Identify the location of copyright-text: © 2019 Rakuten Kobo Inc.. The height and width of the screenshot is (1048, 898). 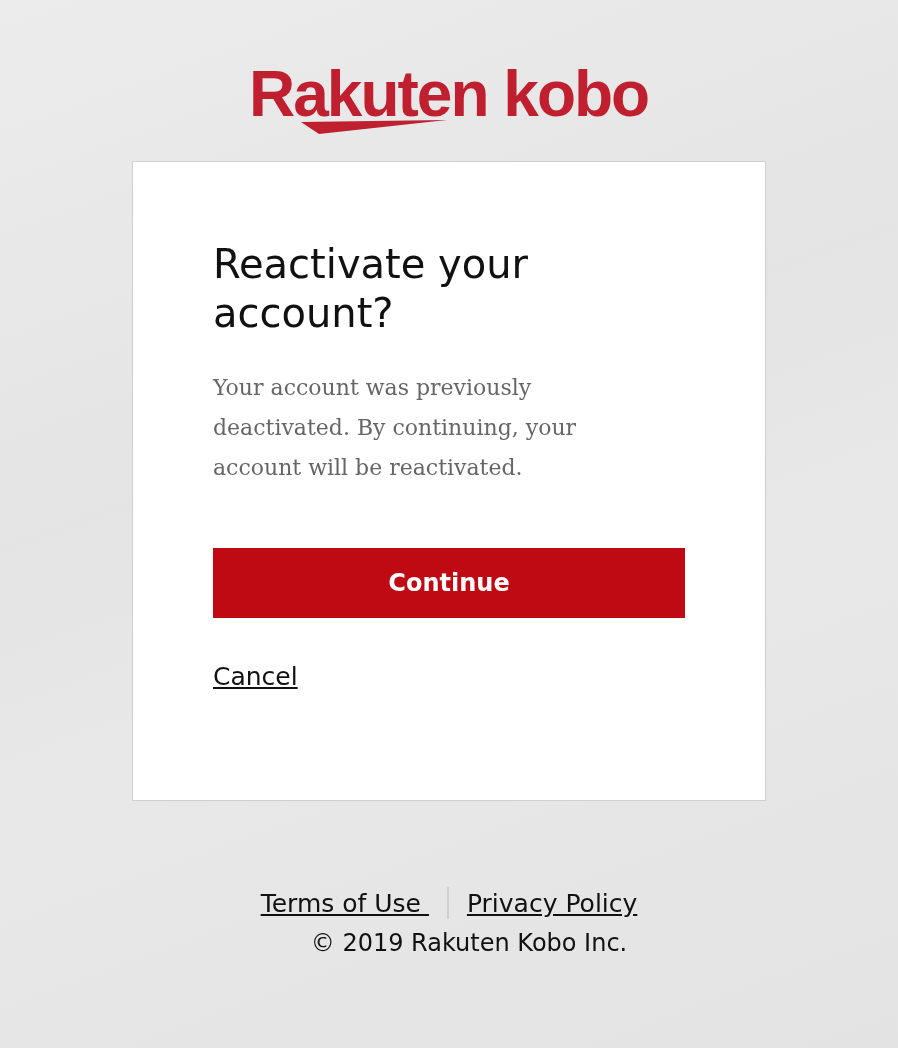
(469, 943).